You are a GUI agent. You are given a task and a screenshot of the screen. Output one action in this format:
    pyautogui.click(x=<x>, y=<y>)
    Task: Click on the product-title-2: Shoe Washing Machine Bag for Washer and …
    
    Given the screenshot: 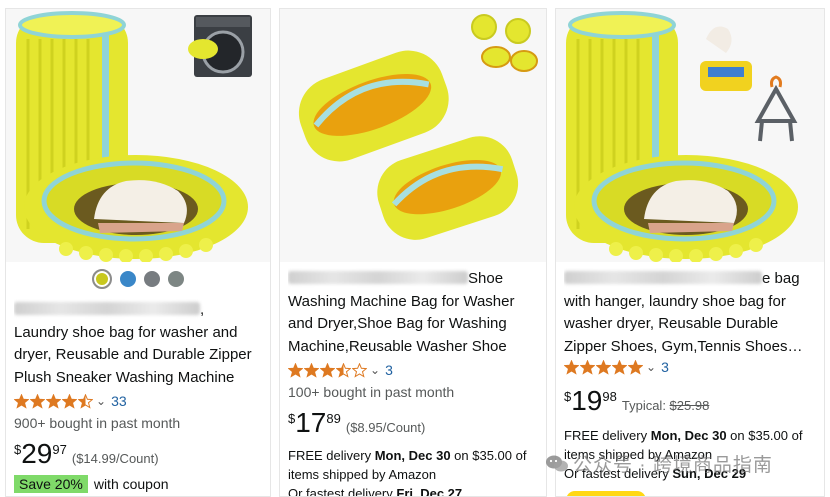 What is the action you would take?
    pyautogui.click(x=413, y=313)
    